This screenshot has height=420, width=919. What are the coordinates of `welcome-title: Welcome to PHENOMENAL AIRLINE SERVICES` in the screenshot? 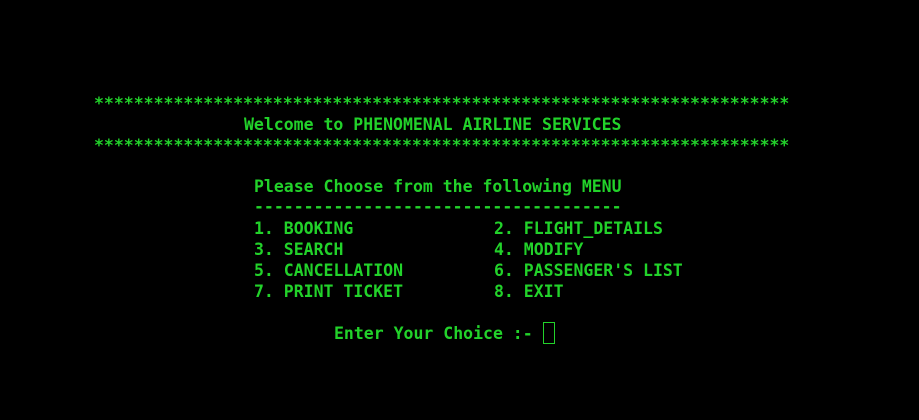 It's located at (433, 124).